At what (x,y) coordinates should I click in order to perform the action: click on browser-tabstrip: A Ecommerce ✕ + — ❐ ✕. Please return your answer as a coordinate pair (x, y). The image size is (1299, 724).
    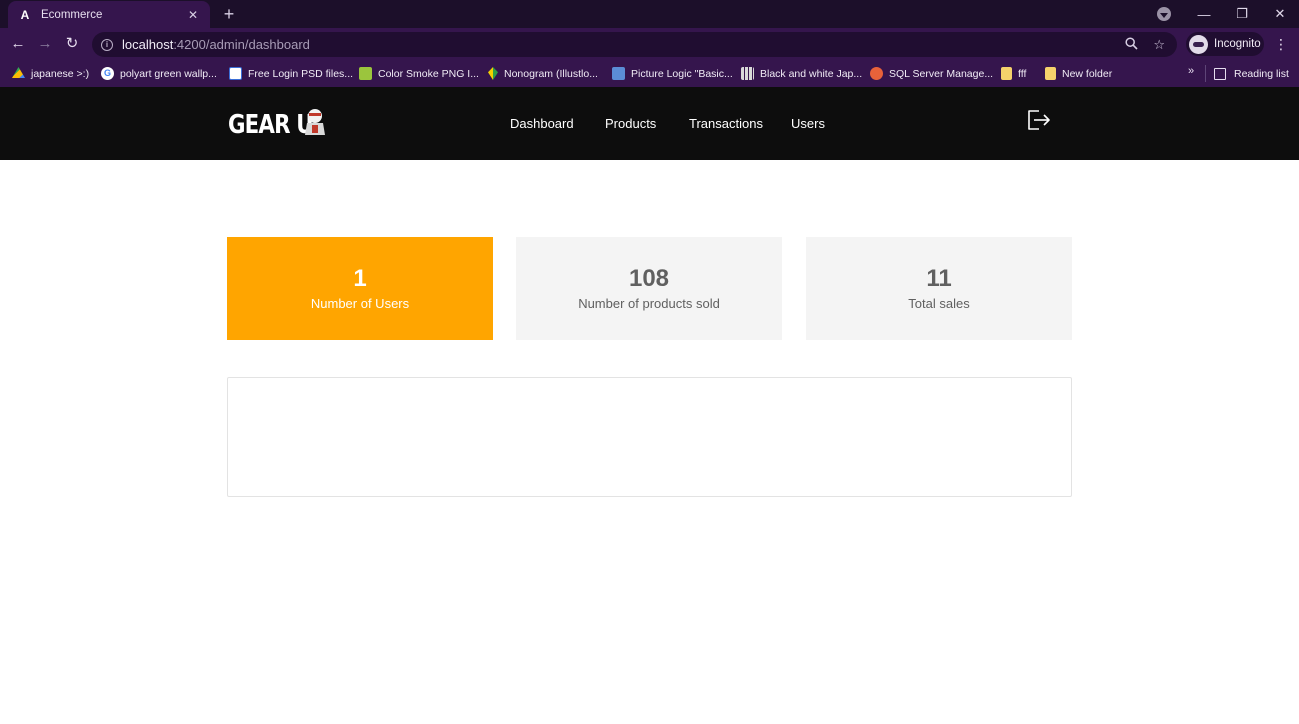
    Looking at the image, I should click on (649, 14).